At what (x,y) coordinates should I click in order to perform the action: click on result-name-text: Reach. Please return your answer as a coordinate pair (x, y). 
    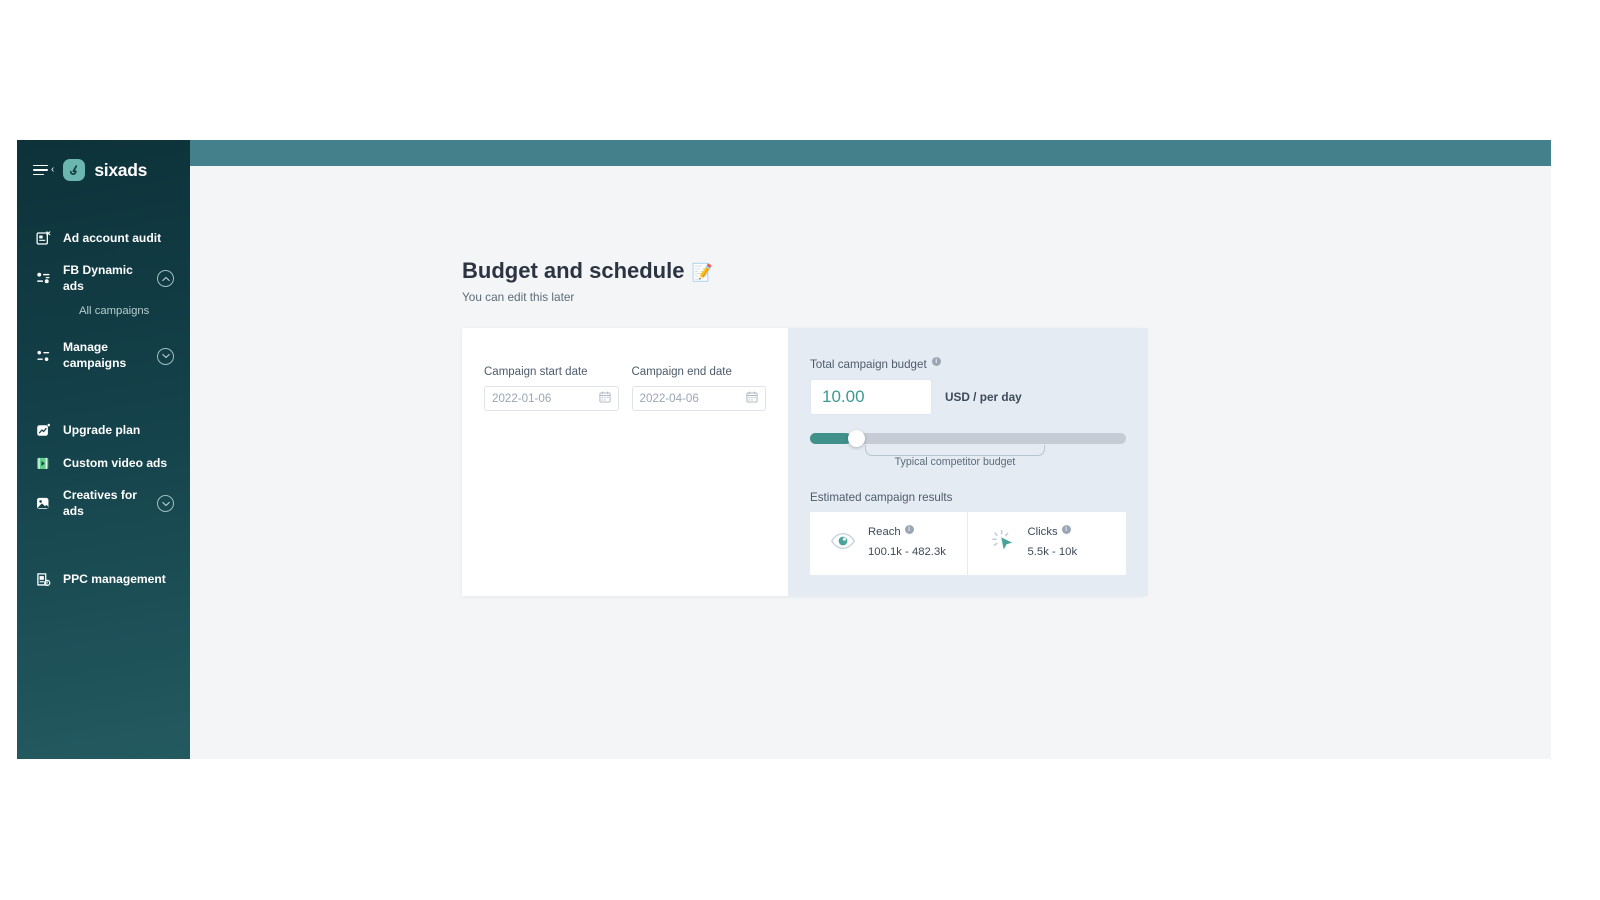
    Looking at the image, I should click on (884, 532).